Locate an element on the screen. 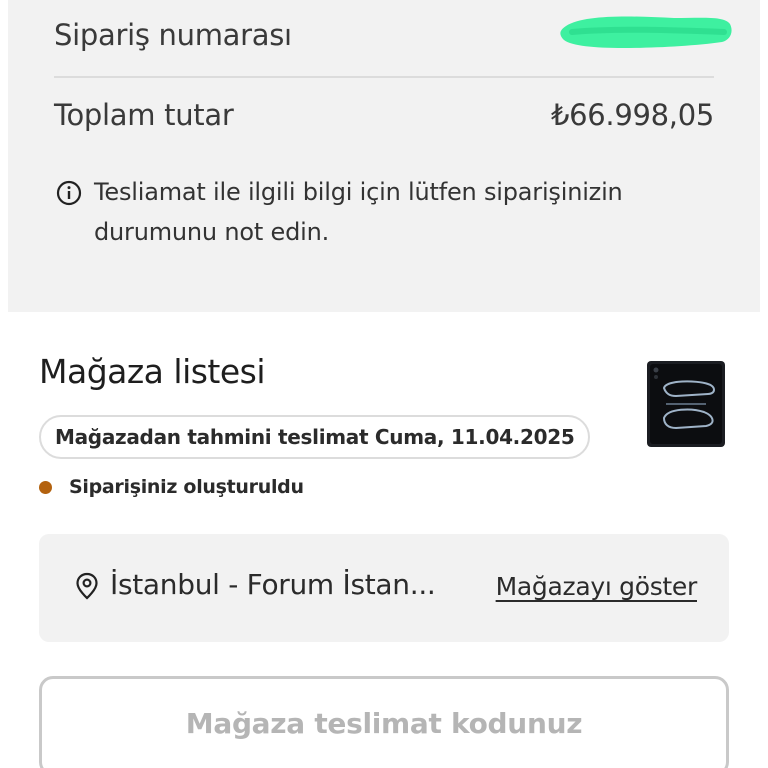 The image size is (768, 768). order-number-label: Sipariş numarası is located at coordinates (173, 35).